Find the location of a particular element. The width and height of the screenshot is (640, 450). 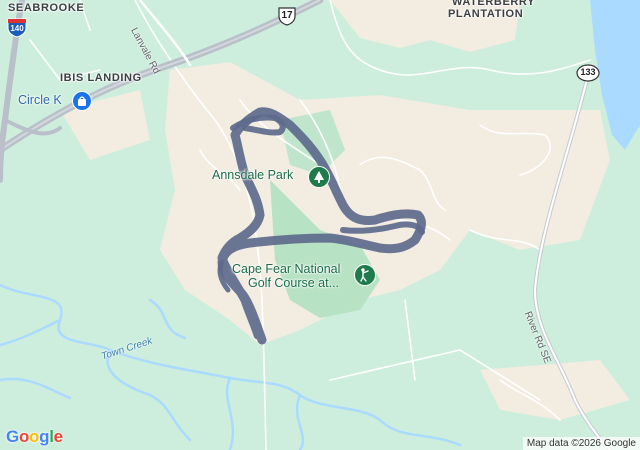

google-logo-letter: G is located at coordinates (12, 436).